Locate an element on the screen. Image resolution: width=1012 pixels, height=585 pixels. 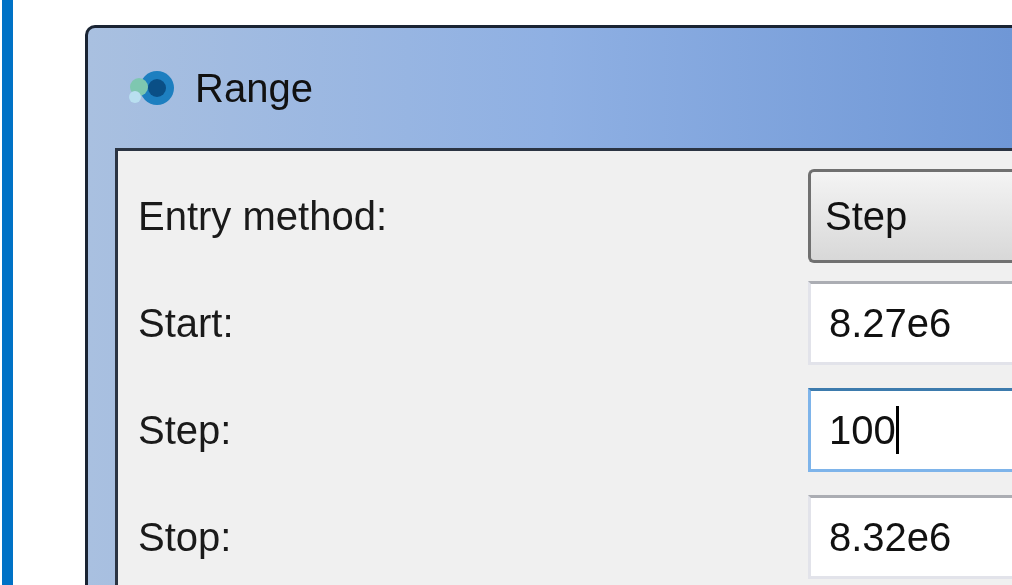
input-field: 8.32e6 is located at coordinates (910, 536).